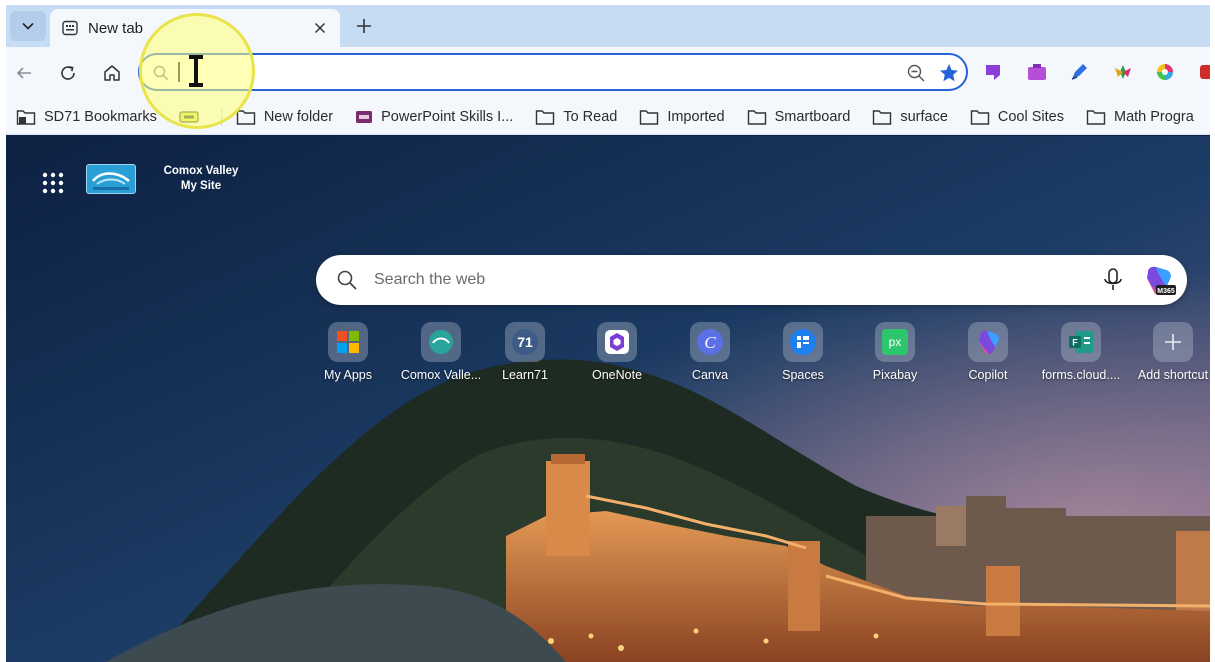 This screenshot has width=1215, height=662. I want to click on shortcut-learn71: 71 Learn71, so click(525, 352).